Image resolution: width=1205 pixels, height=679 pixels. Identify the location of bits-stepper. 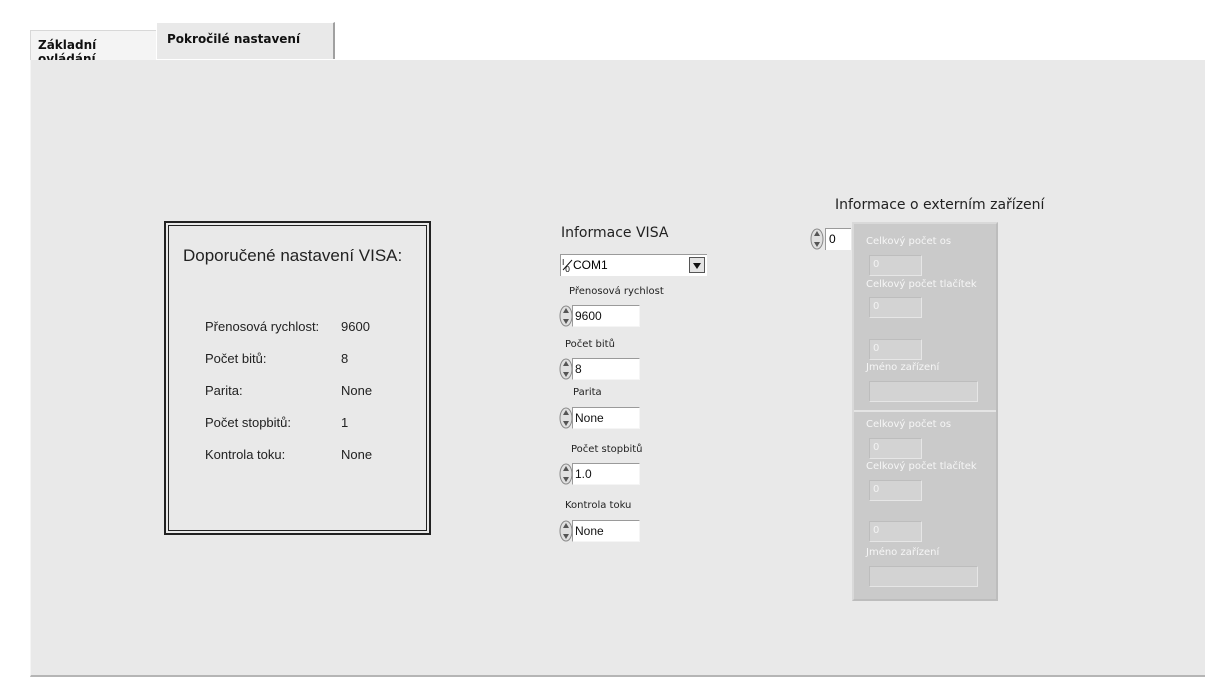
(566, 369).